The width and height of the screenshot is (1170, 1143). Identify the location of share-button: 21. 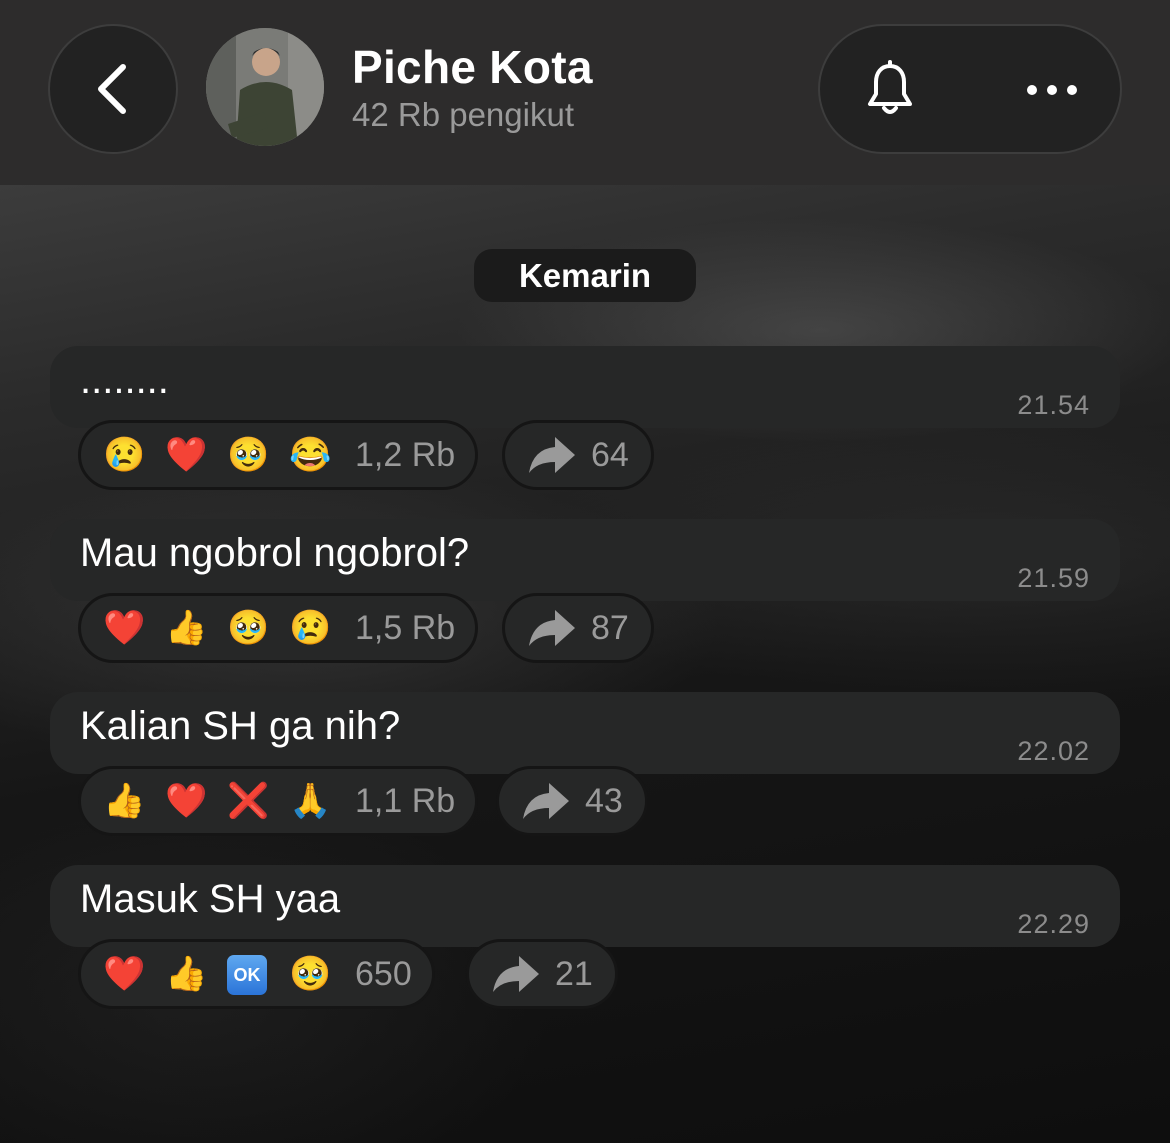
(542, 974).